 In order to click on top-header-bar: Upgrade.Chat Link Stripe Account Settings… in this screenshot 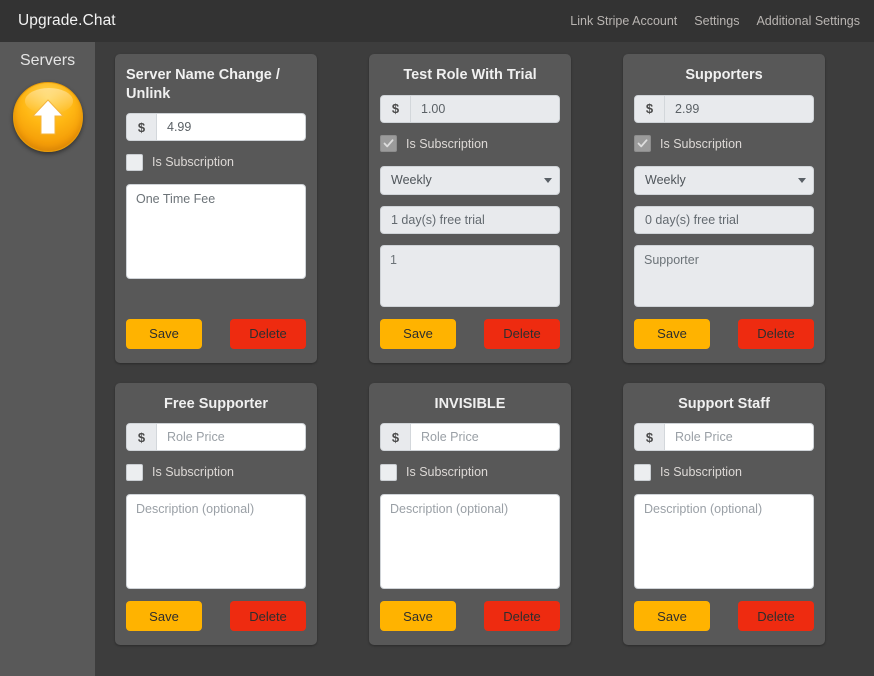, I will do `click(437, 21)`.